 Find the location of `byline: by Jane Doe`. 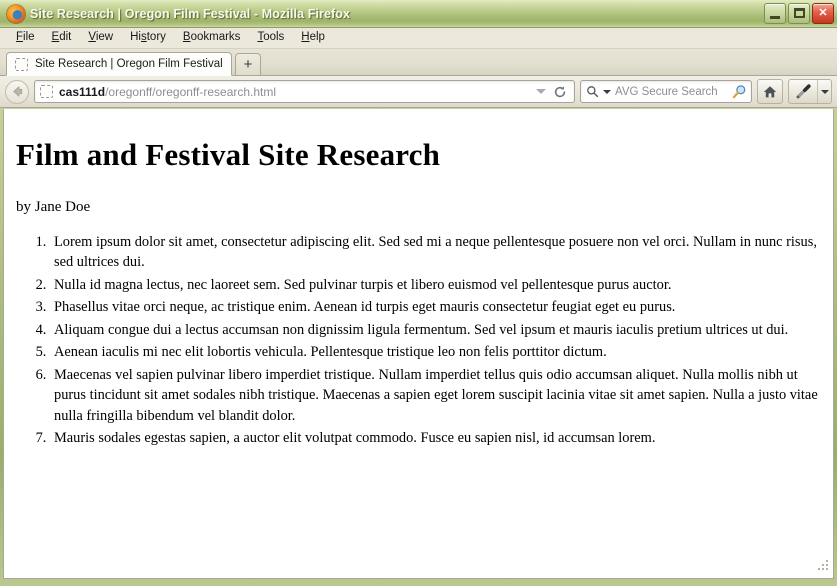

byline: by Jane Doe is located at coordinates (53, 207).